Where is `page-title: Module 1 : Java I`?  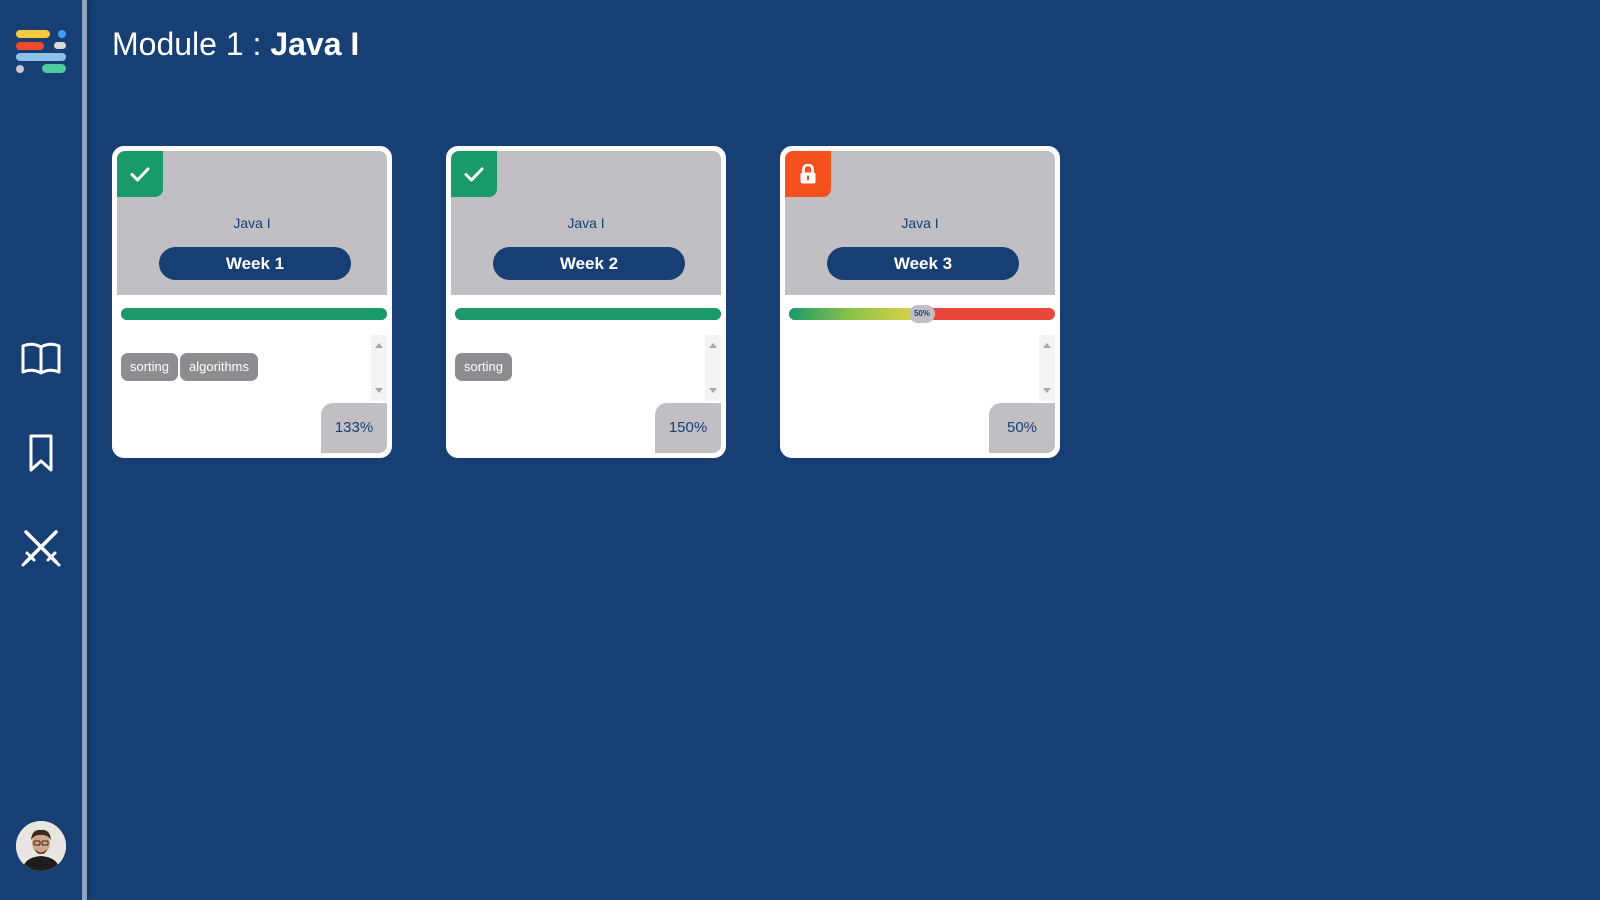 page-title: Module 1 : Java I is located at coordinates (235, 44).